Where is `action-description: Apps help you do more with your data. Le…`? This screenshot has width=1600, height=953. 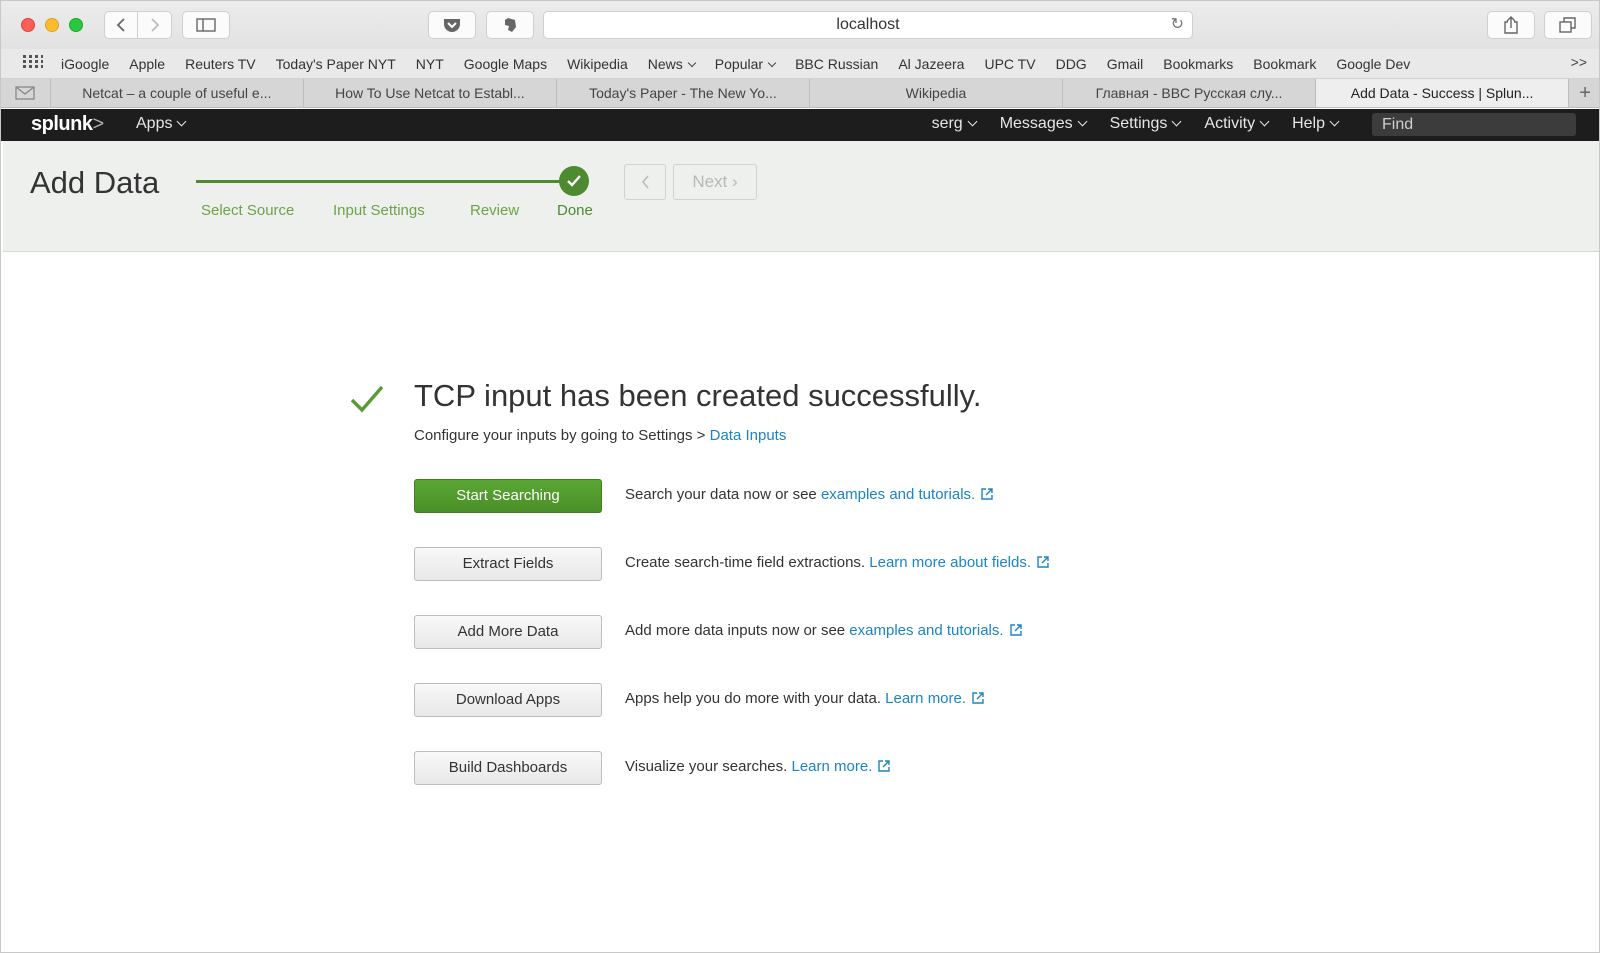 action-description: Apps help you do more with your data. Le… is located at coordinates (804, 699).